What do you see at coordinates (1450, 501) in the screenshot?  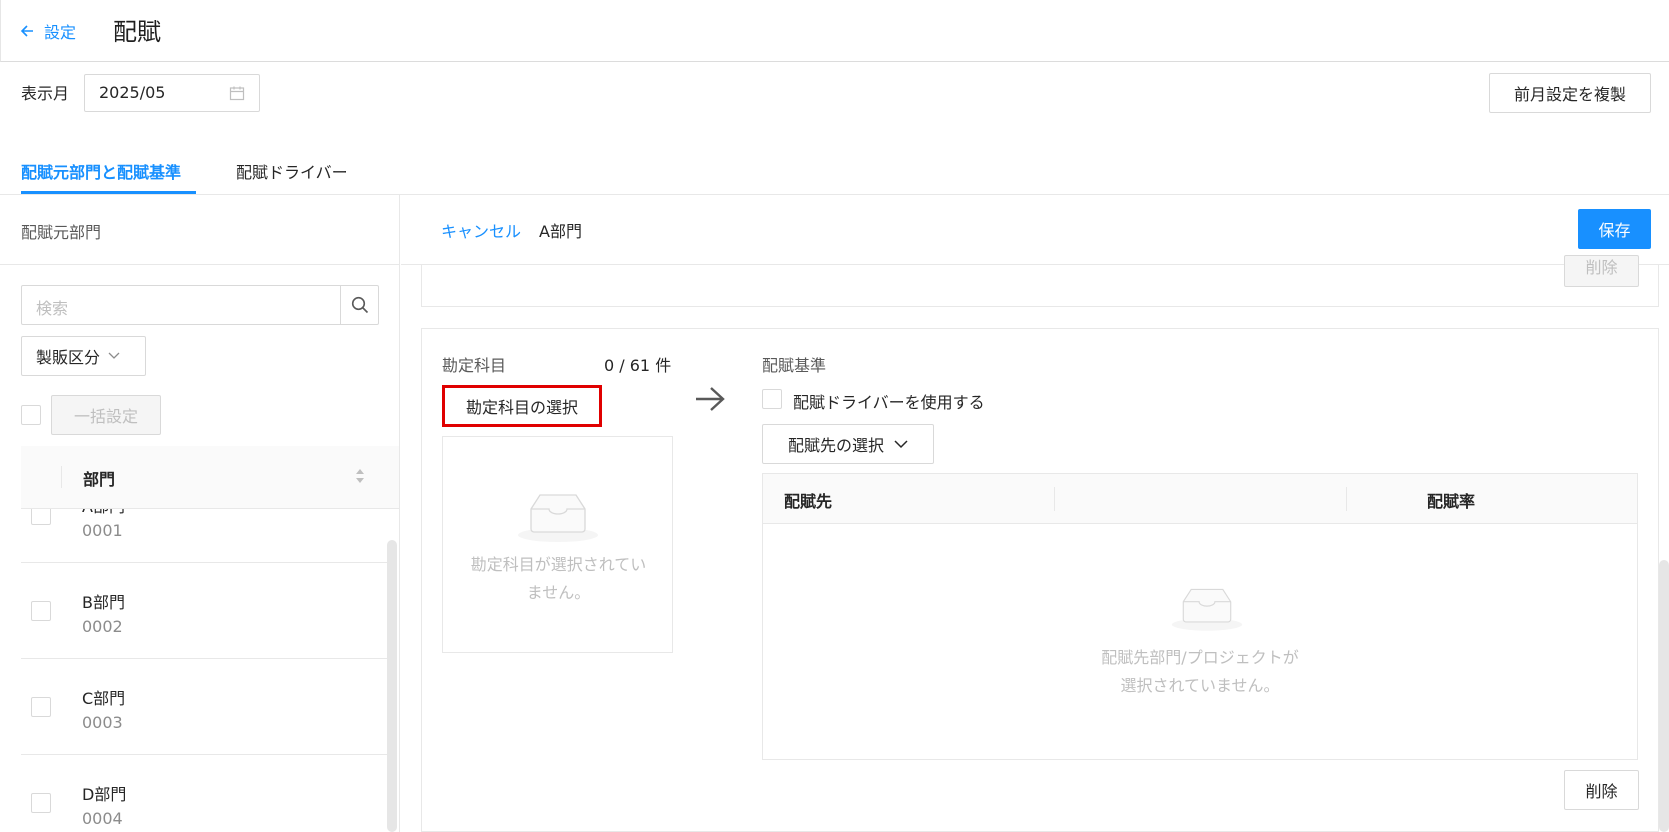 I see `column-header-rate: 配賦率` at bounding box center [1450, 501].